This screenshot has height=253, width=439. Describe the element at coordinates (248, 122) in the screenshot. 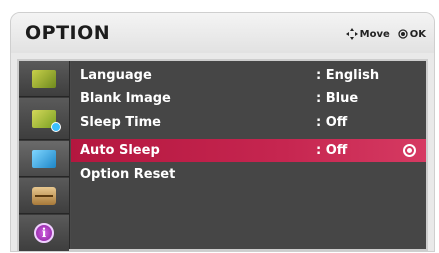

I see `option-row-sleep-time: Sleep Time : Off` at that location.